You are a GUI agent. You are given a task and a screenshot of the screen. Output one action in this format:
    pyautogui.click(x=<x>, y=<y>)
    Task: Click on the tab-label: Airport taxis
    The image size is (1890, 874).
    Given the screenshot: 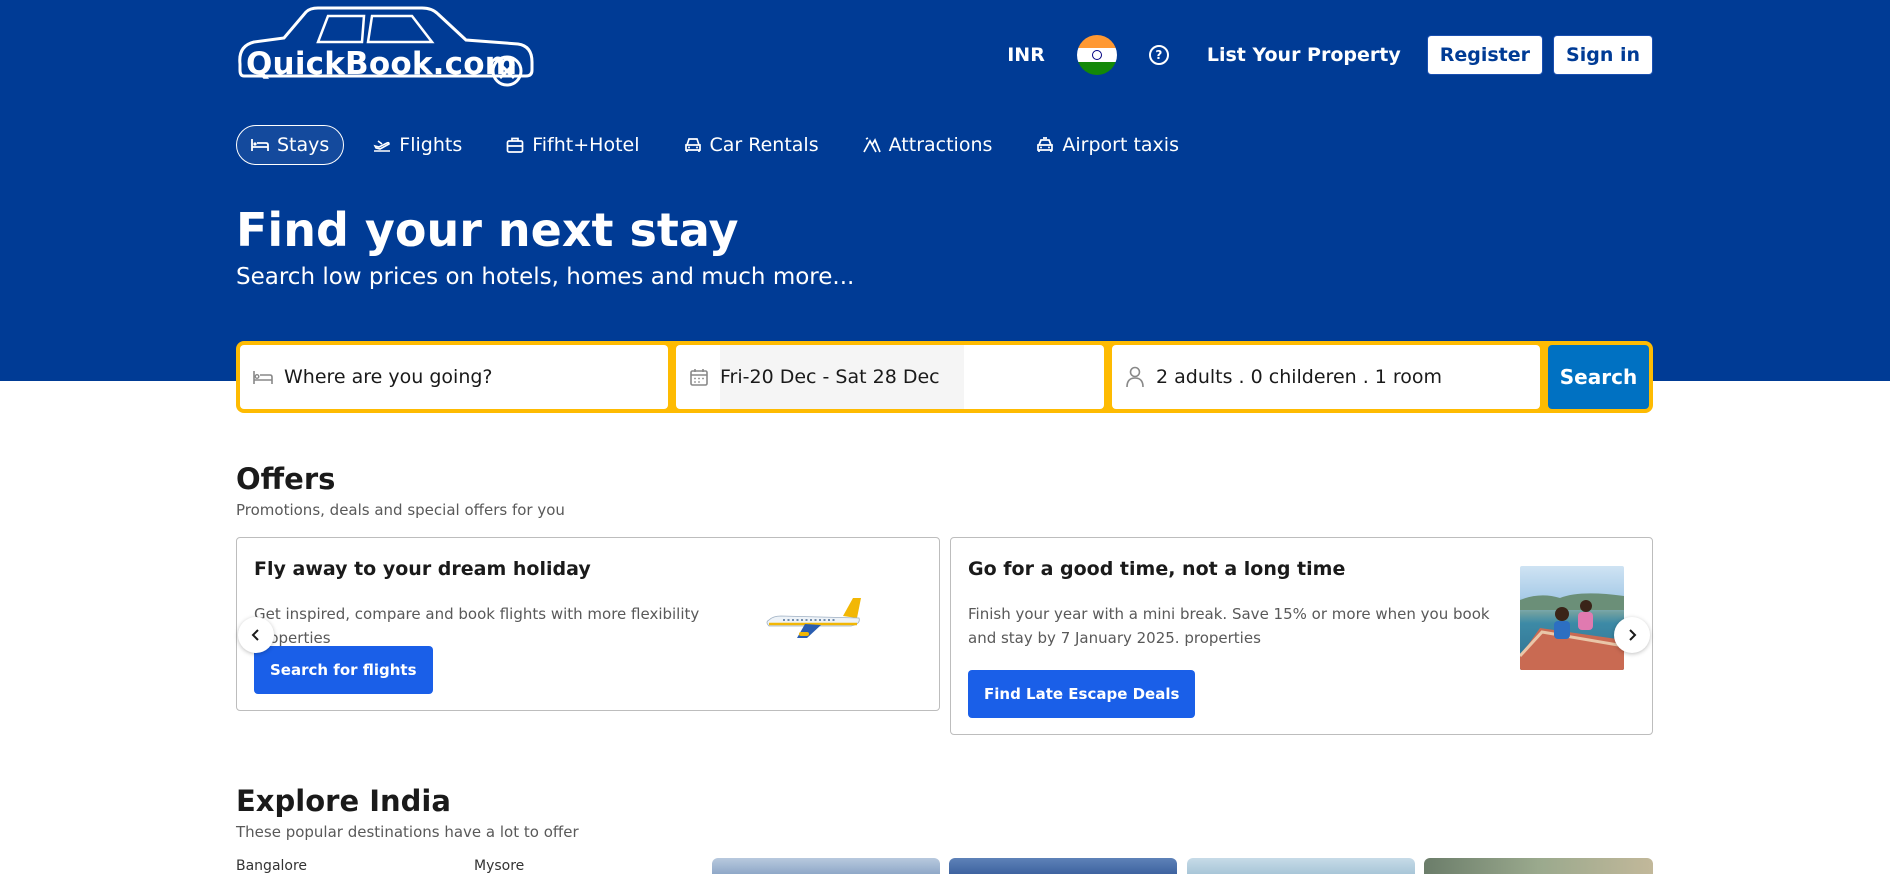 What is the action you would take?
    pyautogui.click(x=1120, y=145)
    